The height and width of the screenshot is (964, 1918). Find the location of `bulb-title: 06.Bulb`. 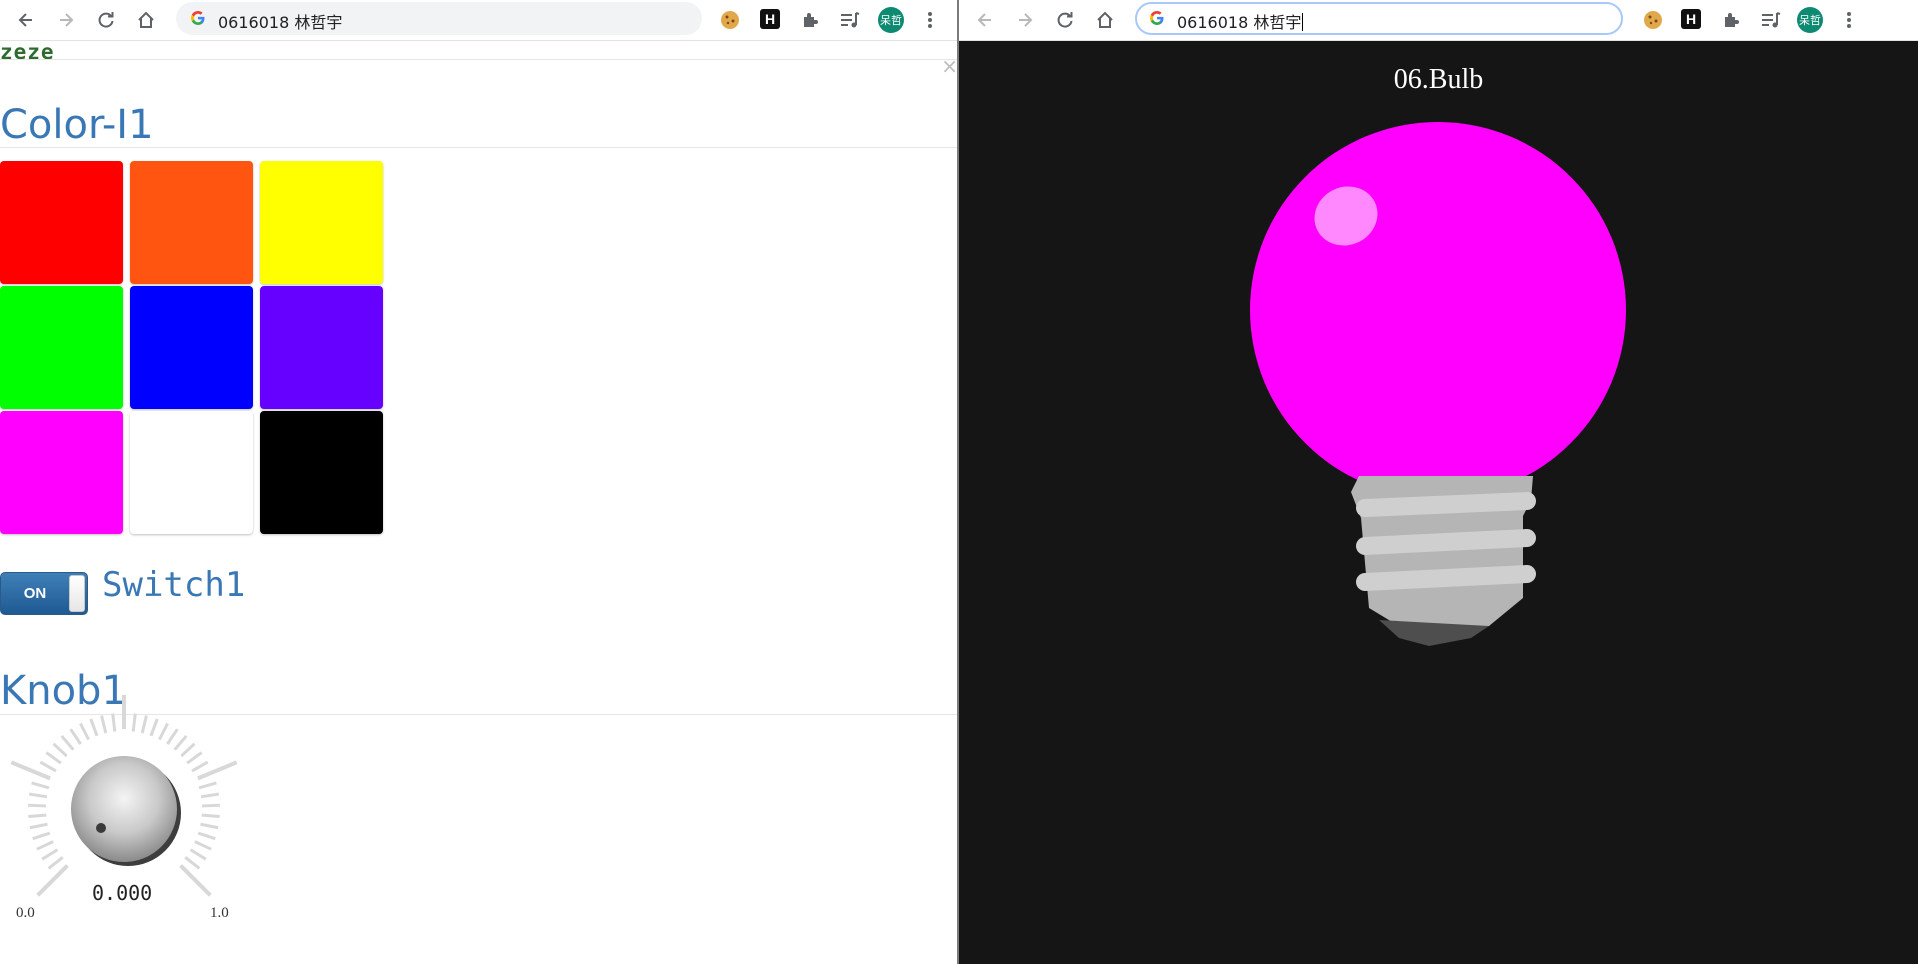

bulb-title: 06.Bulb is located at coordinates (1438, 79).